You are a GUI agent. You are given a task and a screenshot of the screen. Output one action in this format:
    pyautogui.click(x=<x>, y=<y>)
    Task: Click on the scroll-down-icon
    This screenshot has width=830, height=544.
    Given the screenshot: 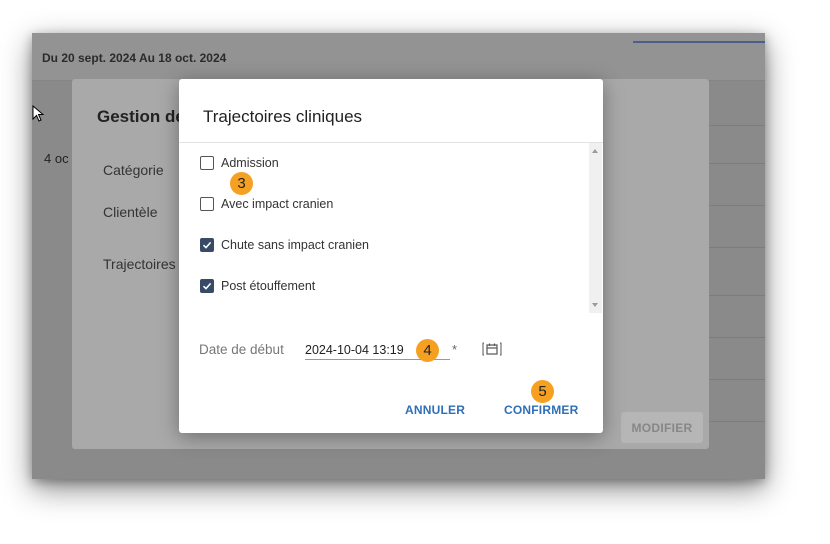 What is the action you would take?
    pyautogui.click(x=595, y=305)
    